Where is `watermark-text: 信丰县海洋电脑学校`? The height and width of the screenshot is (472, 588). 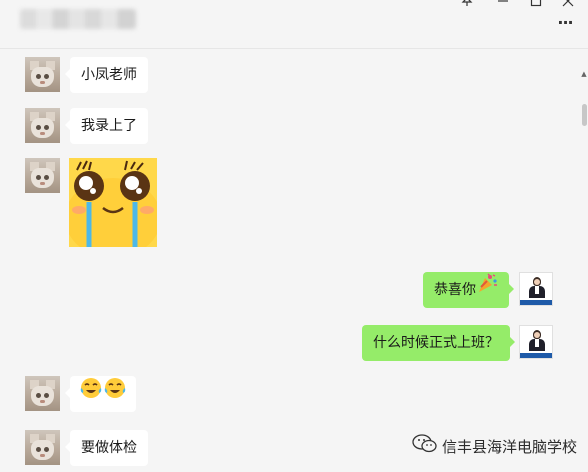
watermark-text: 信丰县海洋电脑学校 is located at coordinates (510, 447).